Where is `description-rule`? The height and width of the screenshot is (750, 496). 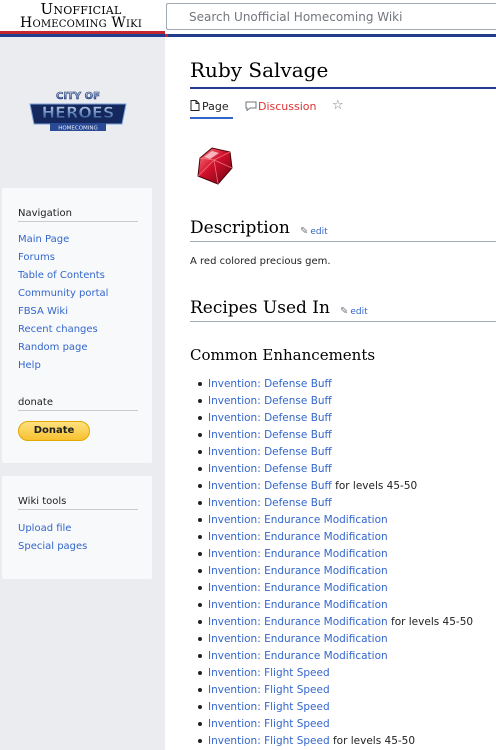 description-rule is located at coordinates (343, 241).